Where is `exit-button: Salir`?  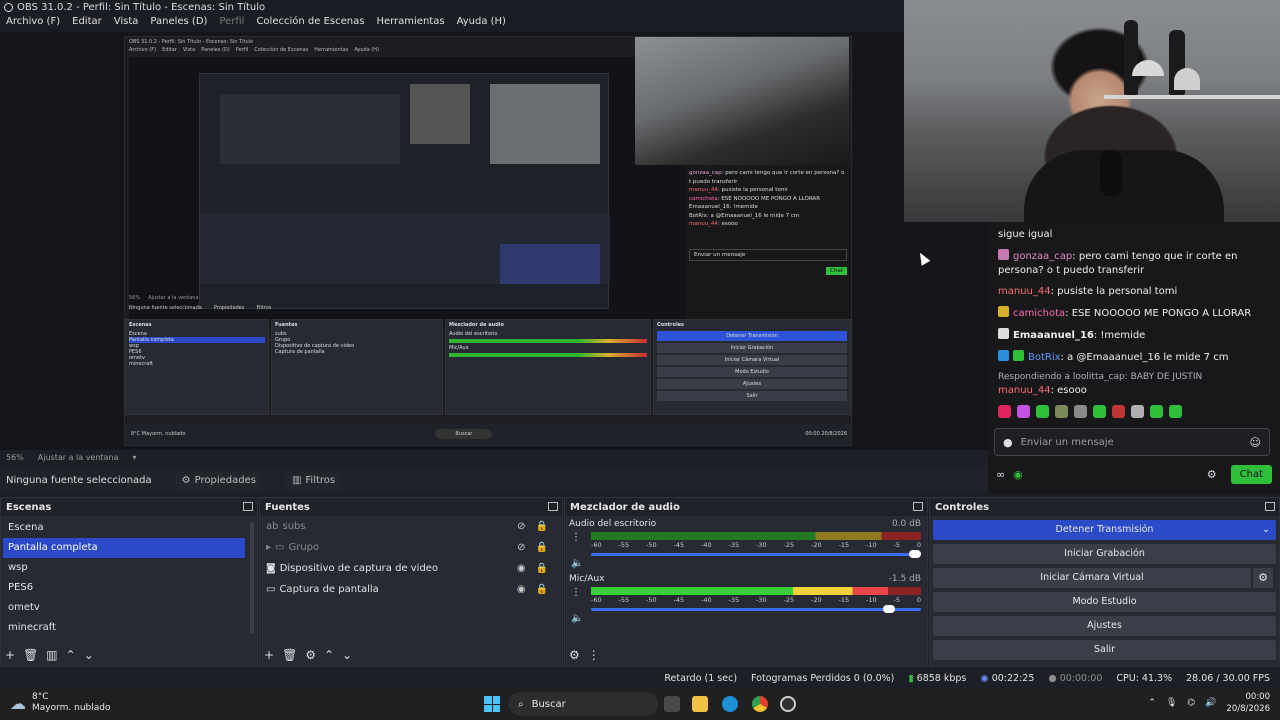
exit-button: Salir is located at coordinates (1104, 650).